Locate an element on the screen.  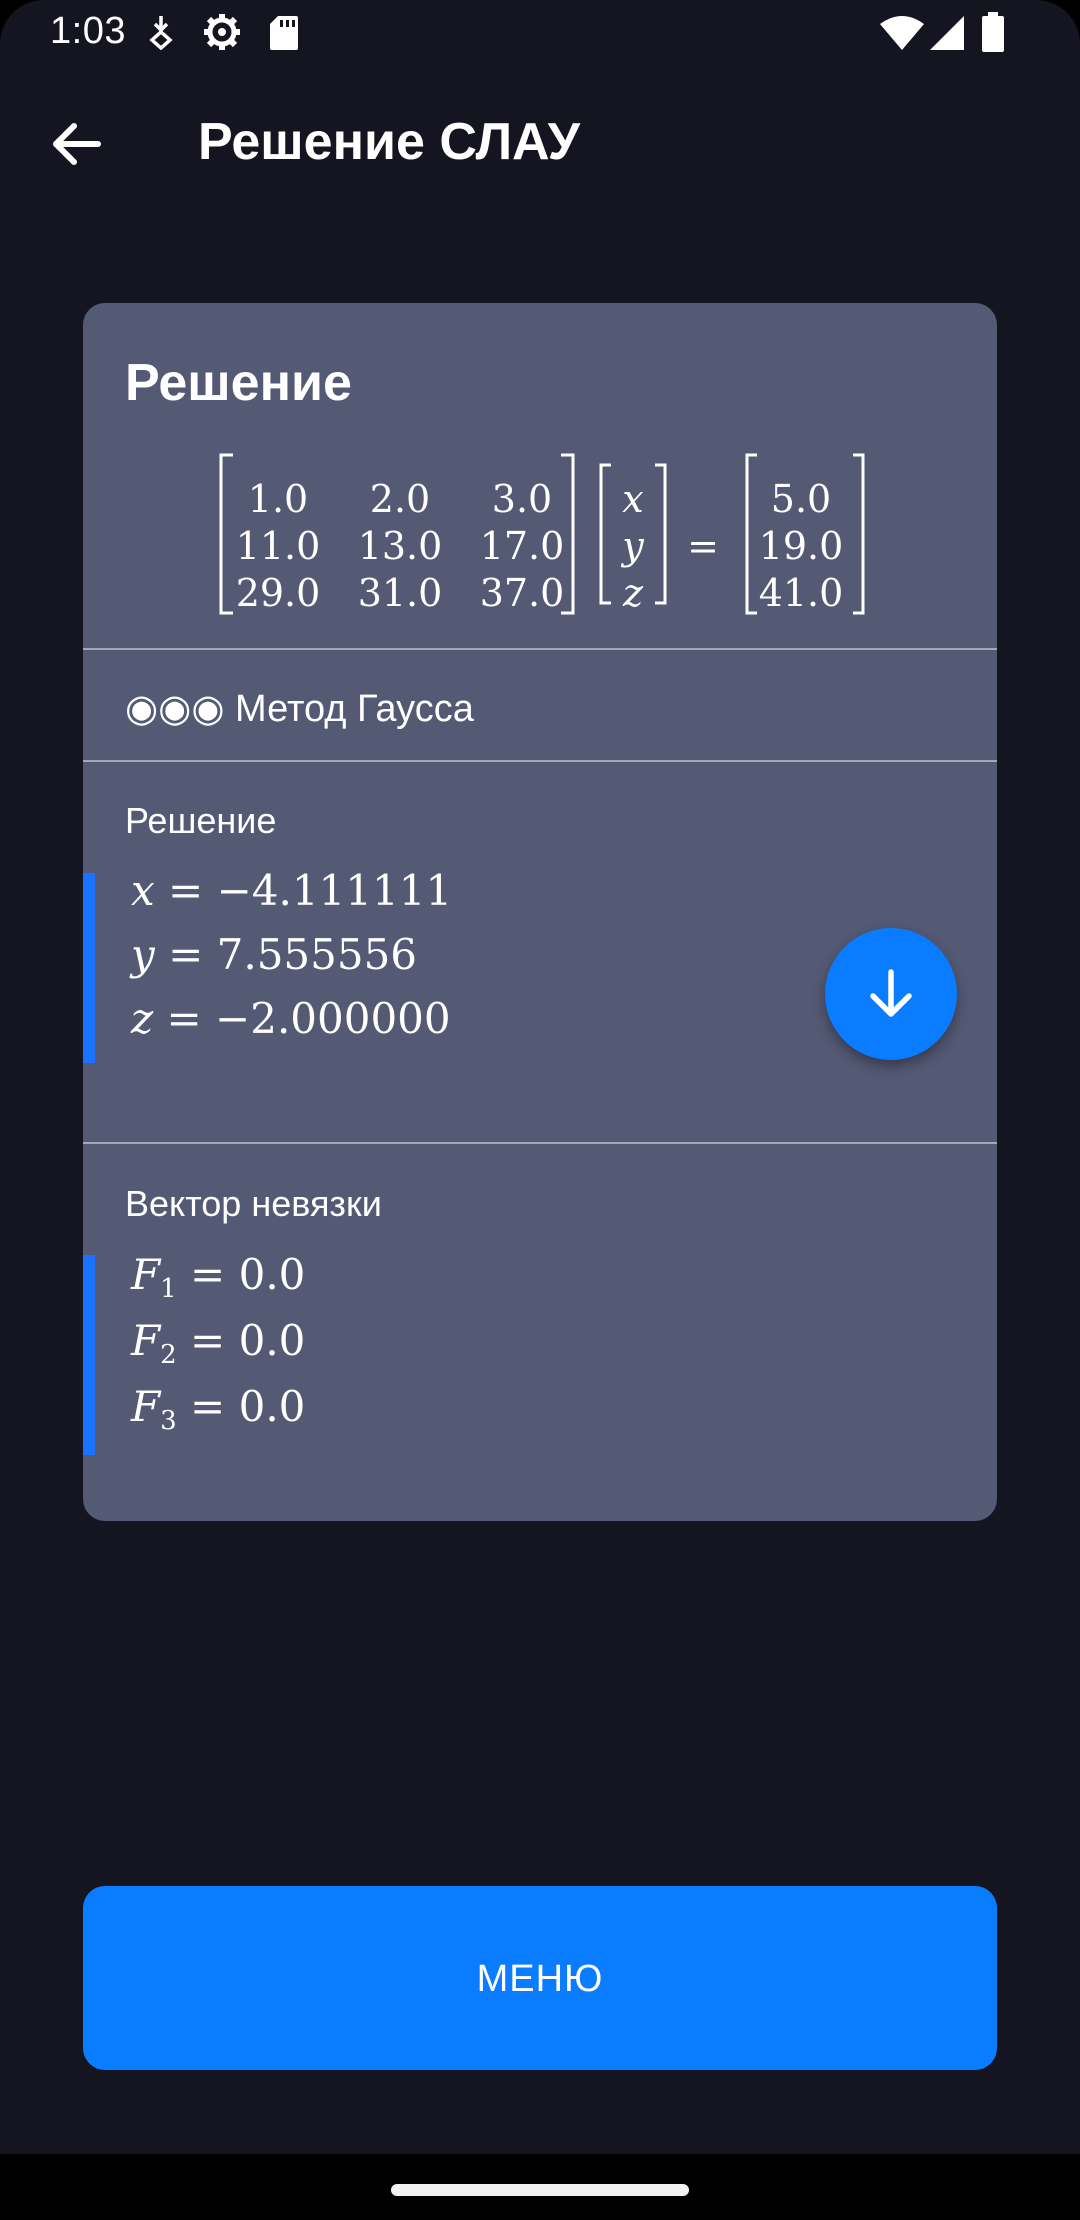
vector-left-bracket is located at coordinates (605, 534).